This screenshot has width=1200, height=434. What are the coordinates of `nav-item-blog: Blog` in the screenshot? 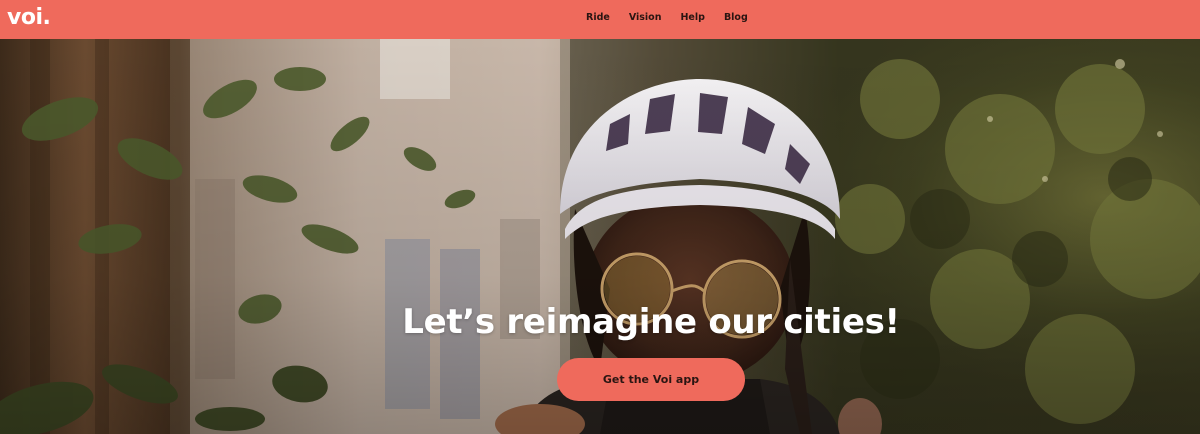 It's located at (736, 18).